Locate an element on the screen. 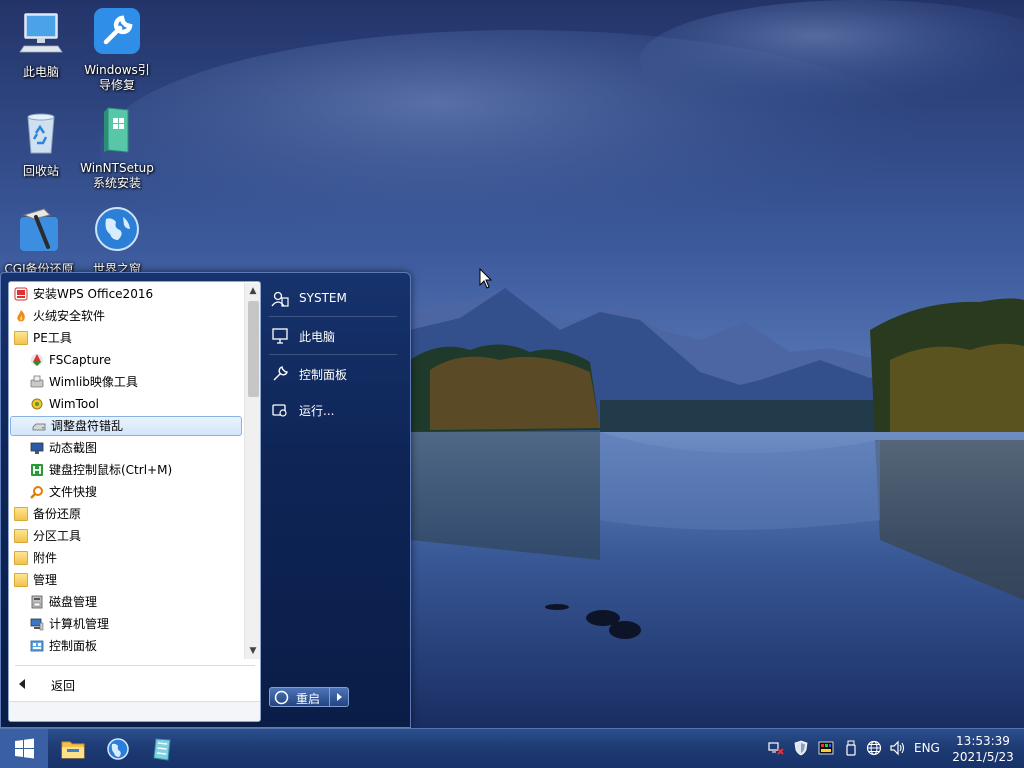  start-right-control-panel: 控制面板 is located at coordinates (335, 373).